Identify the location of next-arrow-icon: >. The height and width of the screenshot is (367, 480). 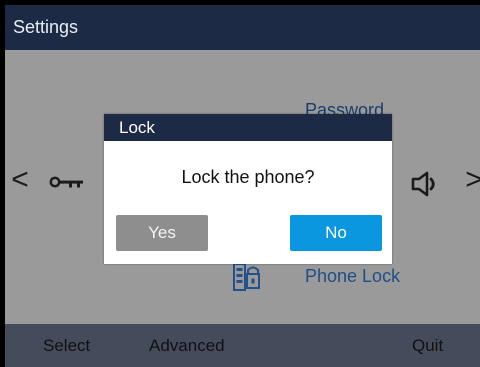
(471, 180).